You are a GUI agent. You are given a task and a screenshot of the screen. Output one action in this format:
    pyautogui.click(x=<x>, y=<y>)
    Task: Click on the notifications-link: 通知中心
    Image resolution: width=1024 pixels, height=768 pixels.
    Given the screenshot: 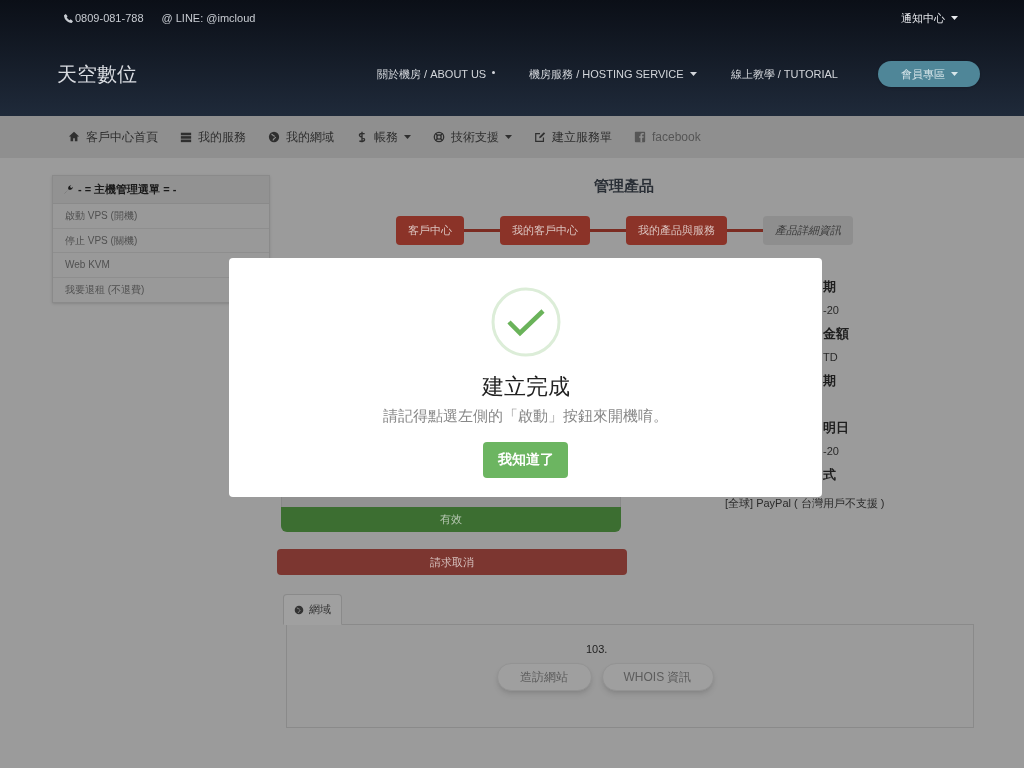 What is the action you would take?
    pyautogui.click(x=929, y=18)
    